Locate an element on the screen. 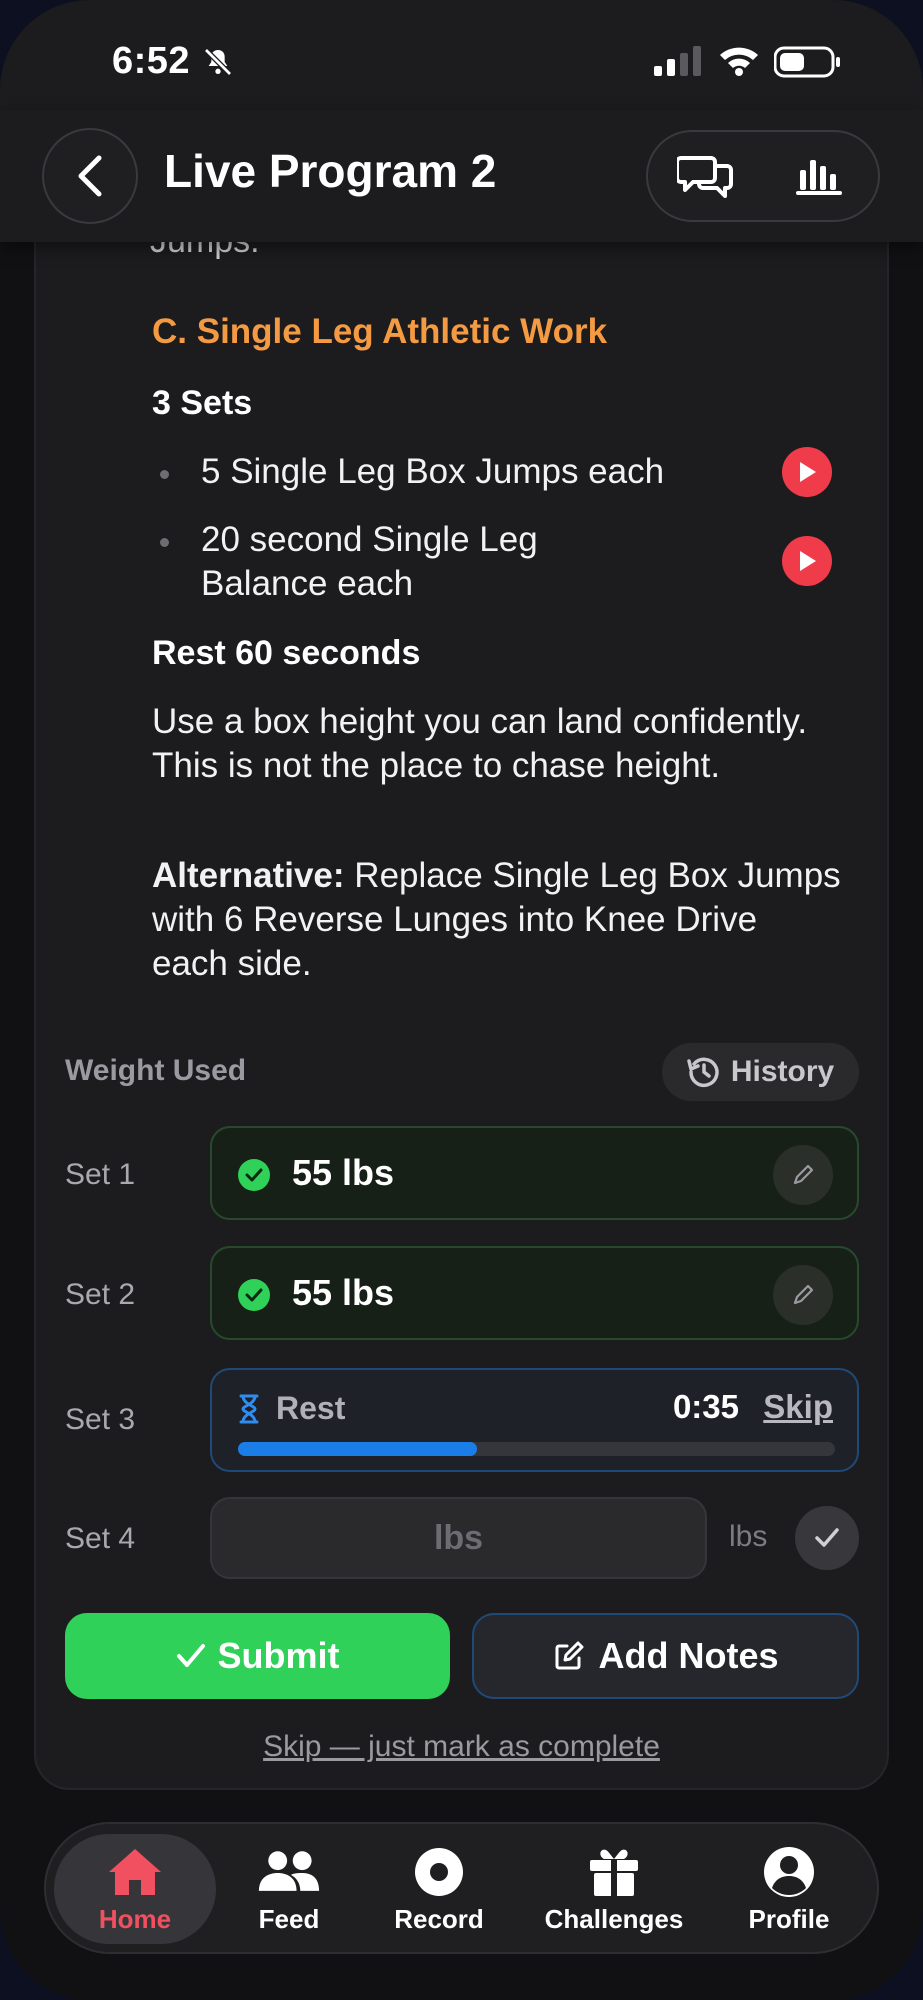 This screenshot has height=2000, width=923. rest-timer-row: Rest 0:35 Skip is located at coordinates (534, 1420).